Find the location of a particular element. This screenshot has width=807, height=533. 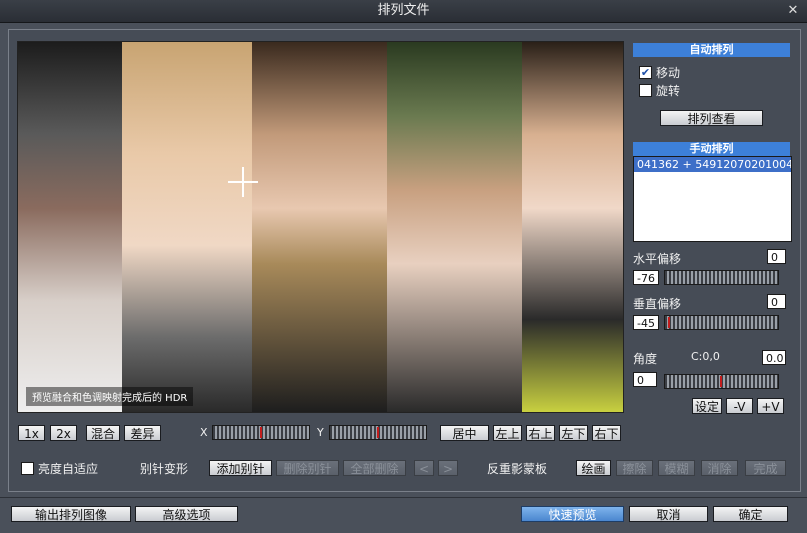

move-label: 移动 is located at coordinates (668, 73).